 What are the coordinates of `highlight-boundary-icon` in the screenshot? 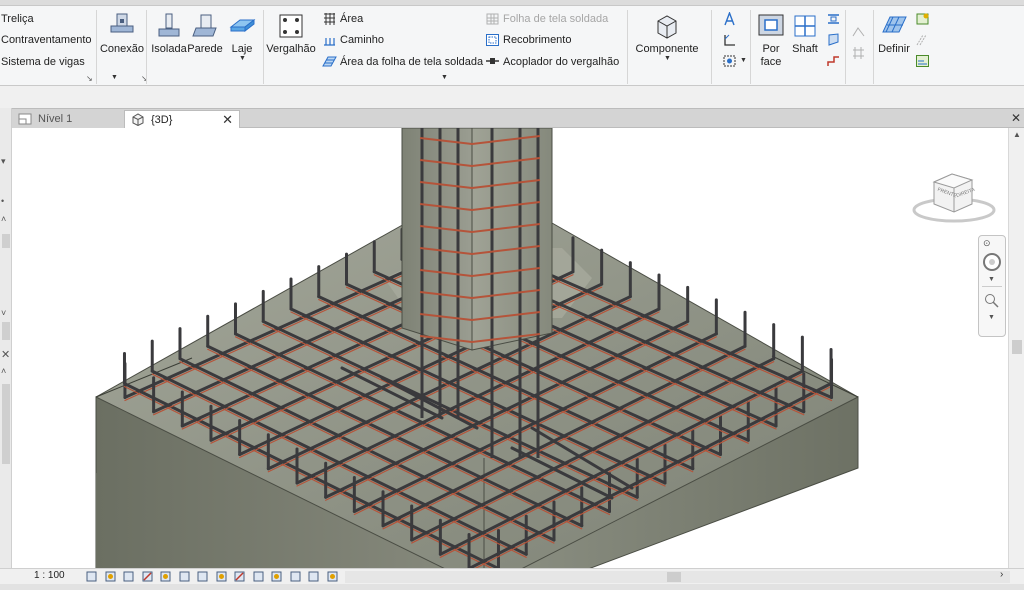 It's located at (313, 576).